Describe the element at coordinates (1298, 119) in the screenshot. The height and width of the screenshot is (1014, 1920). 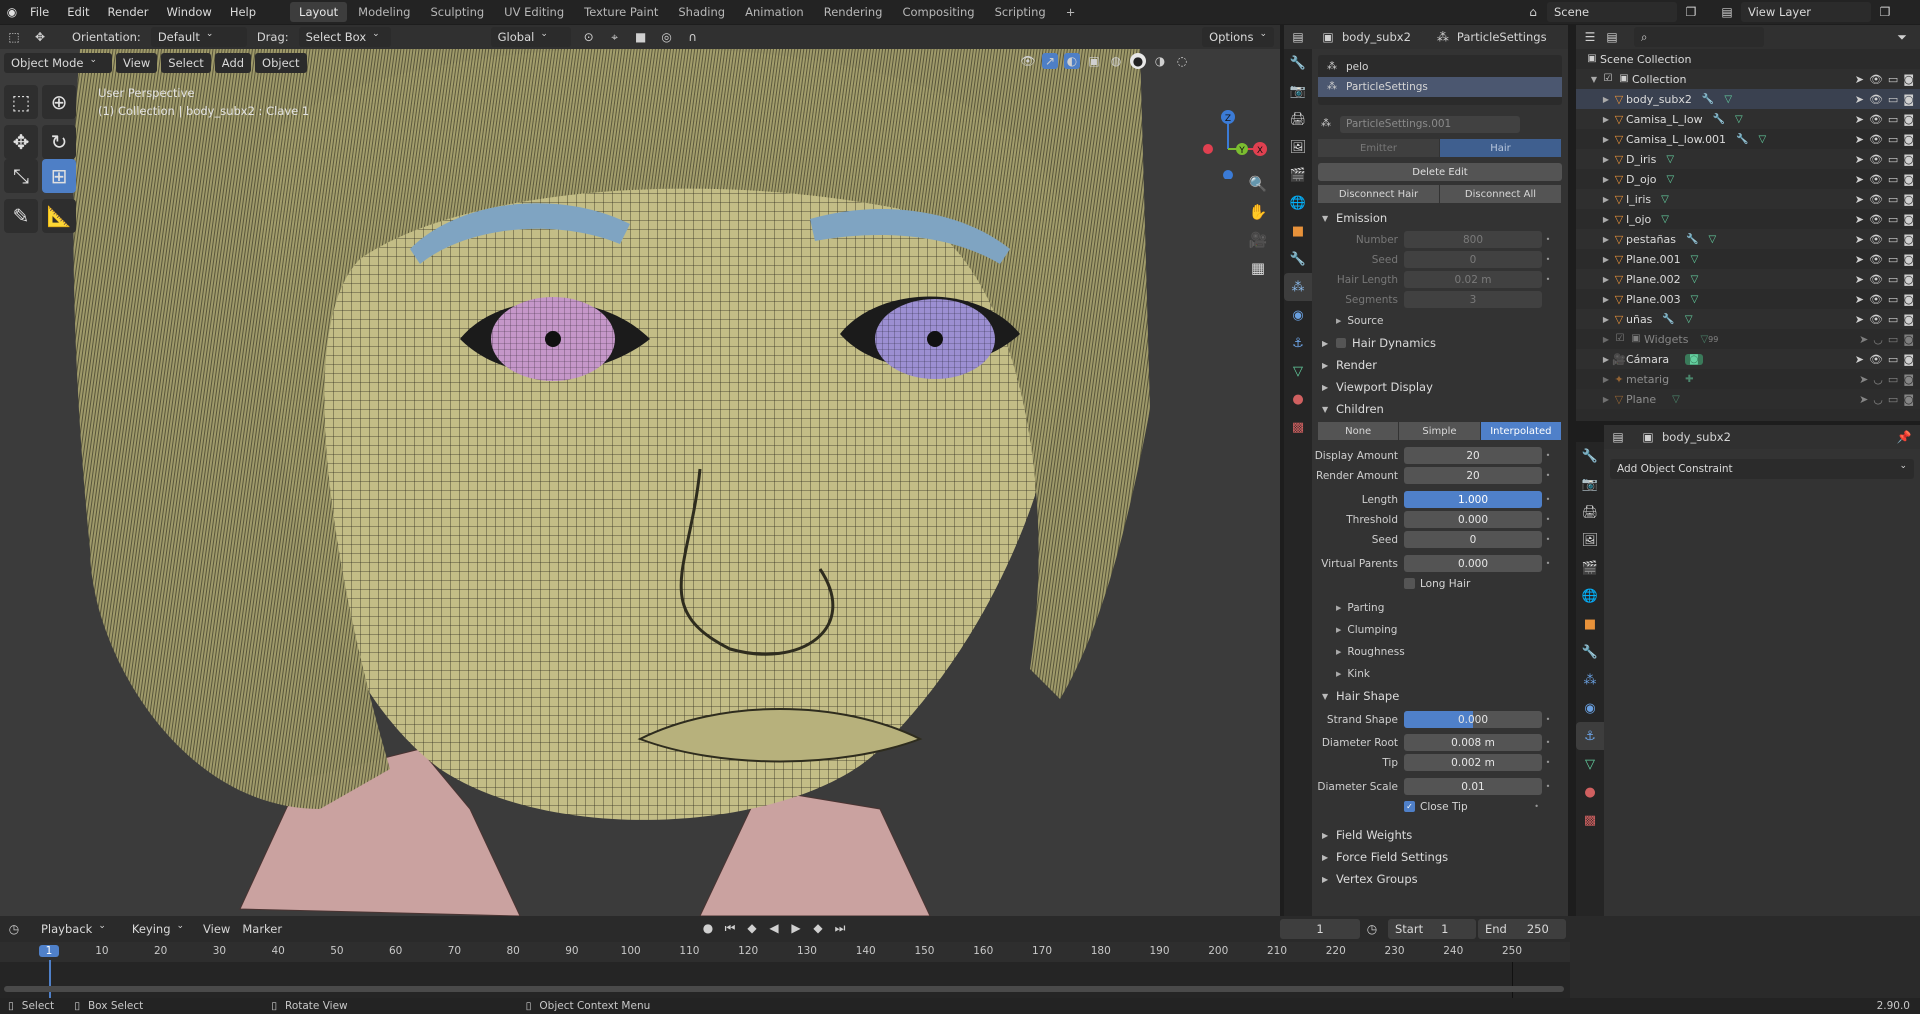
I see `output-tab-icon: 🖨` at that location.